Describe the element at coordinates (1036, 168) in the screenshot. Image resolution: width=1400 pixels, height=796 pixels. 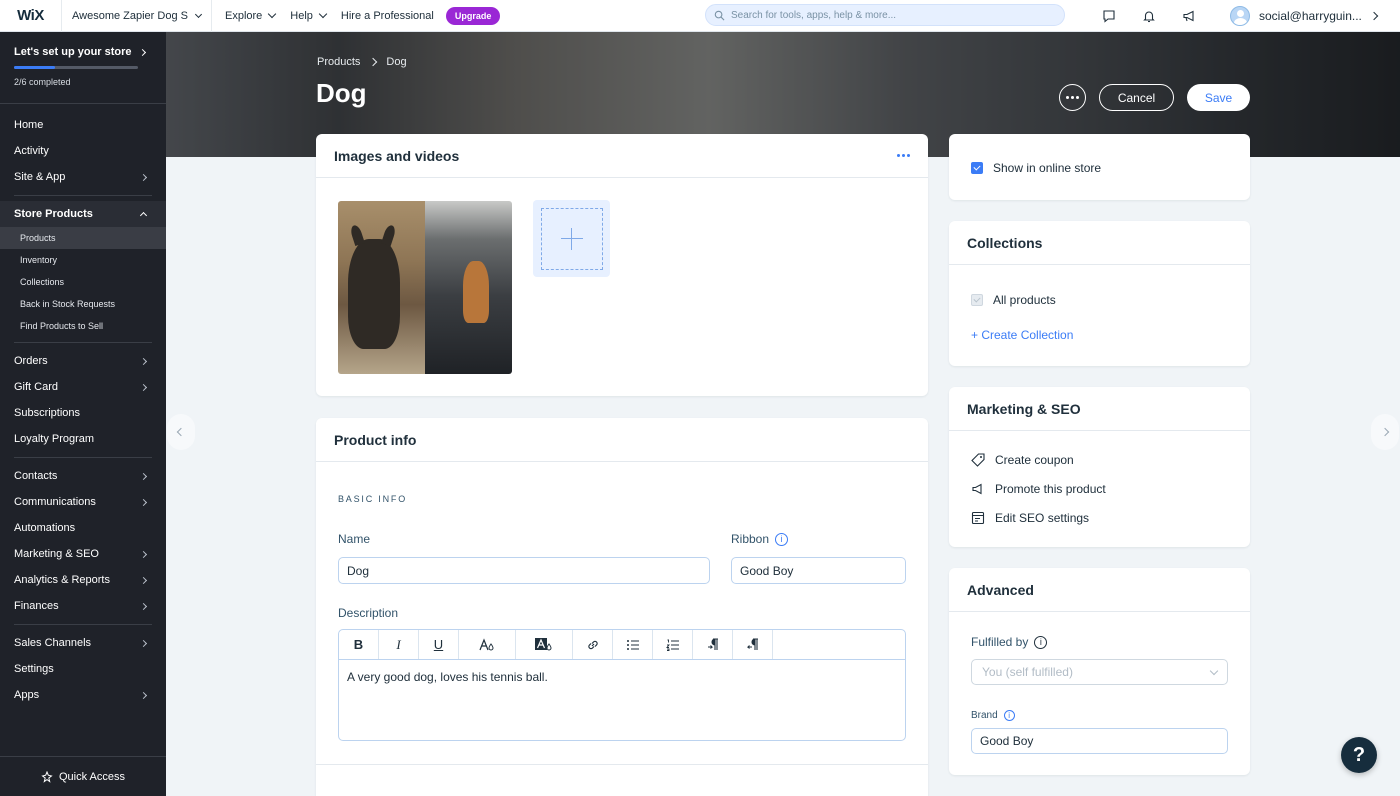
I see `show-online-toggle: Show in online store` at that location.